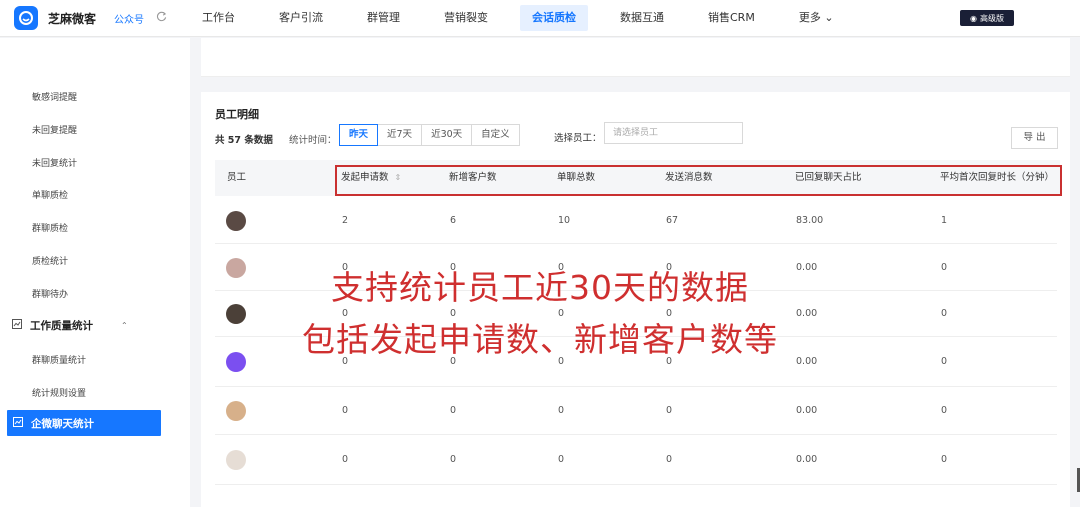 Image resolution: width=1080 pixels, height=507 pixels. I want to click on time-range-option: 昨天, so click(359, 135).